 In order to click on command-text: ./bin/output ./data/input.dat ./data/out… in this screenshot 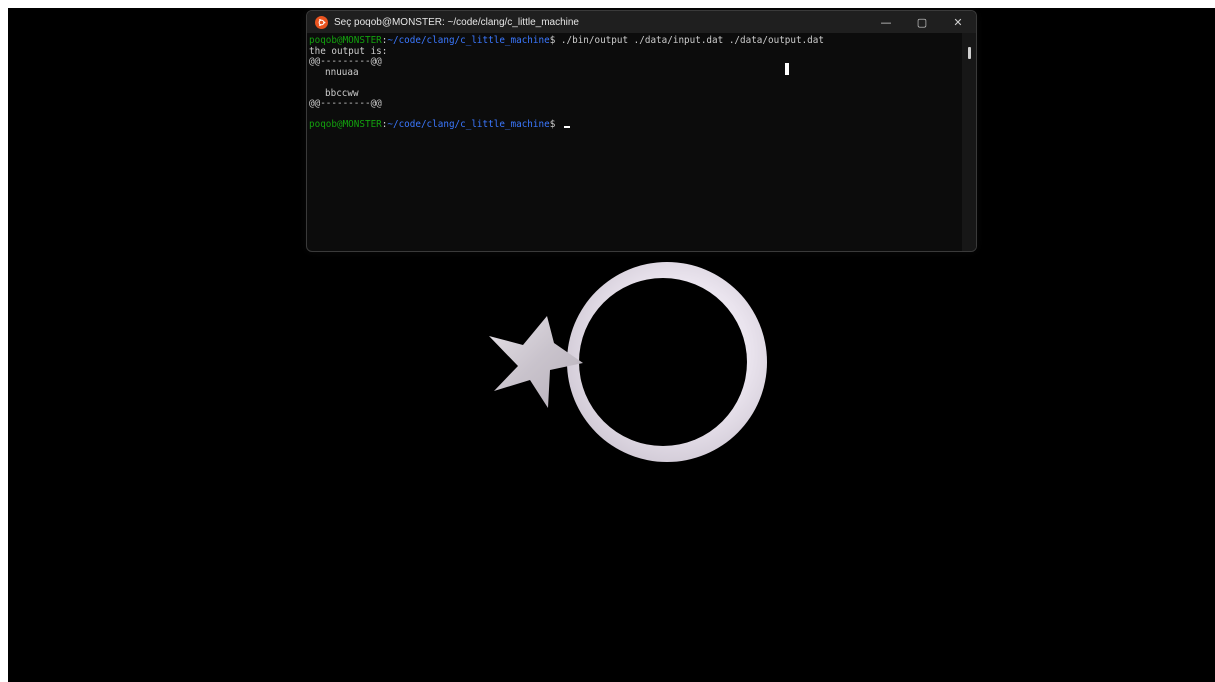, I will do `click(692, 40)`.